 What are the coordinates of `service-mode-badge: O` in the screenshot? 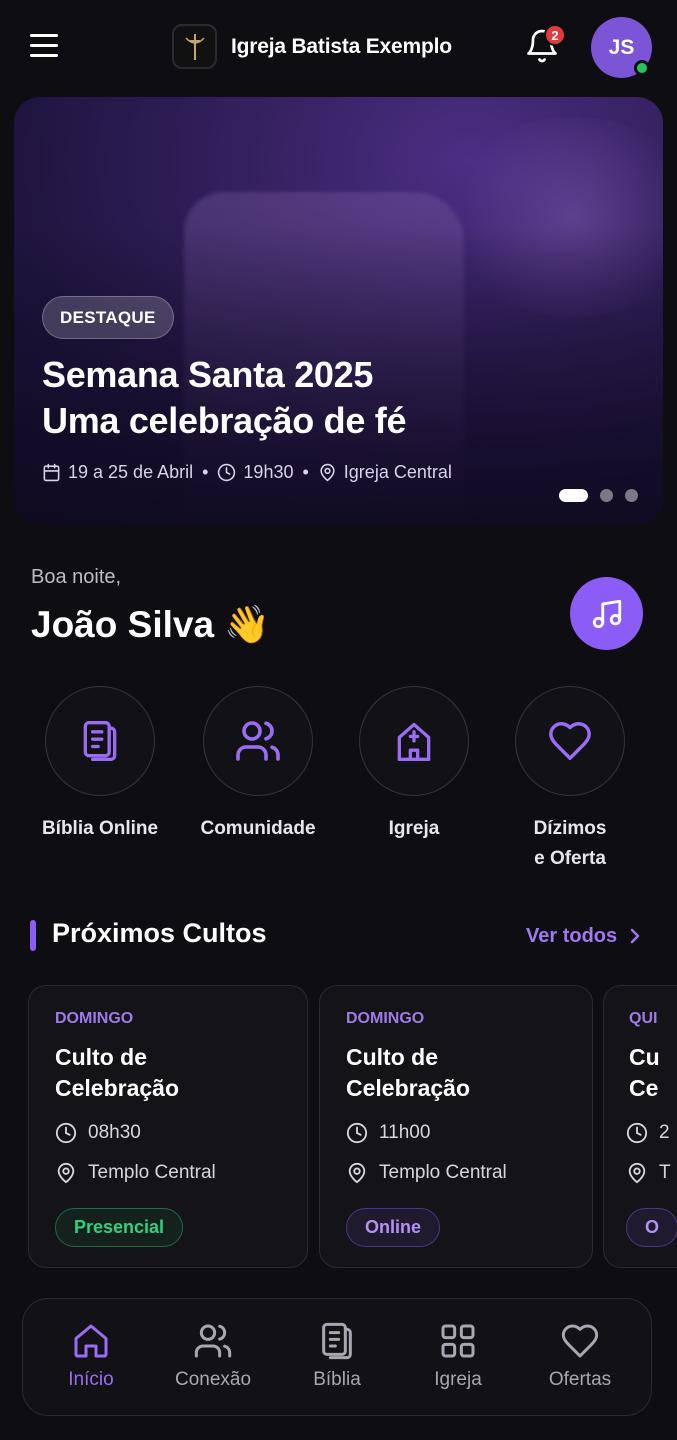 It's located at (651, 1227).